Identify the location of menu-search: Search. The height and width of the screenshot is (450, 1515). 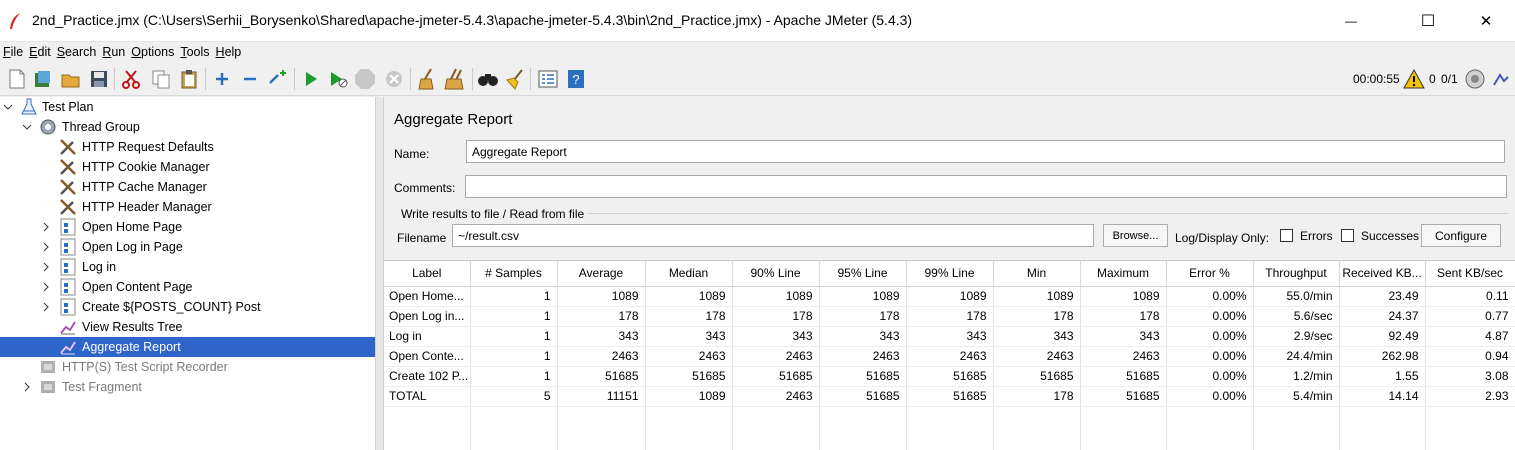
(77, 52).